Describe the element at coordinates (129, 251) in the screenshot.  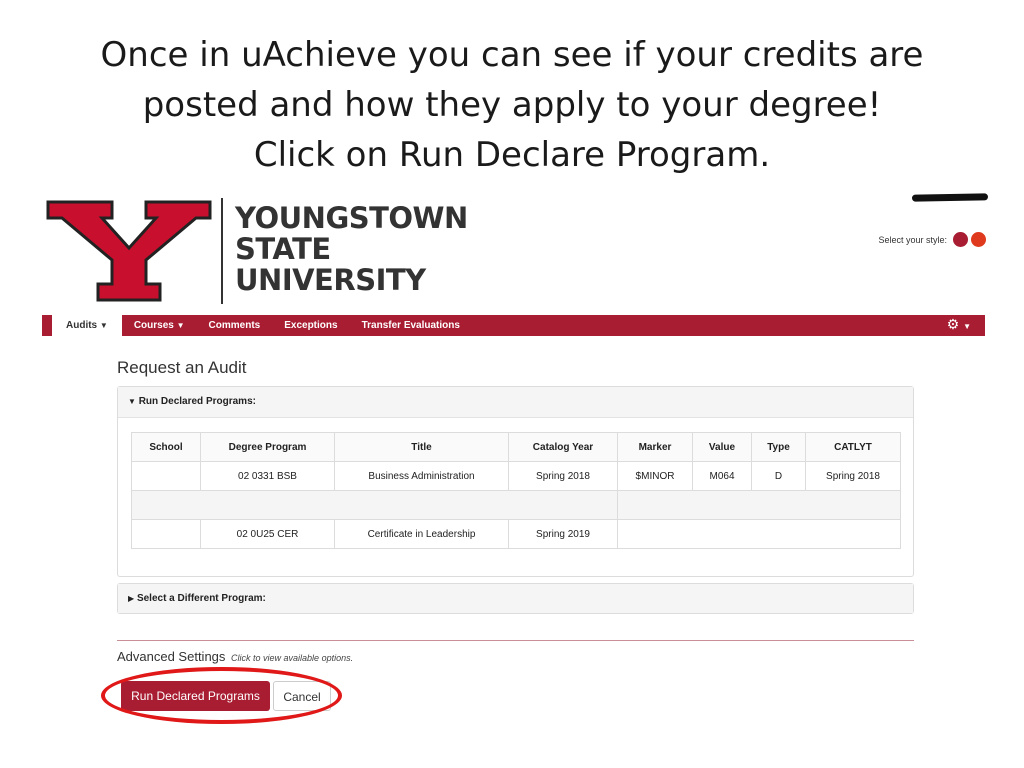
I see `ysu-logo-icon` at that location.